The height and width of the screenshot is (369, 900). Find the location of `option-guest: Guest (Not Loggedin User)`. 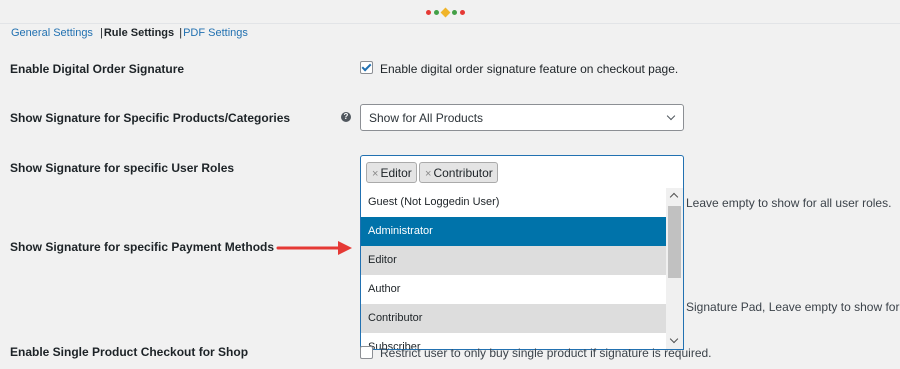

option-guest: Guest (Not Loggedin User) is located at coordinates (514, 202).